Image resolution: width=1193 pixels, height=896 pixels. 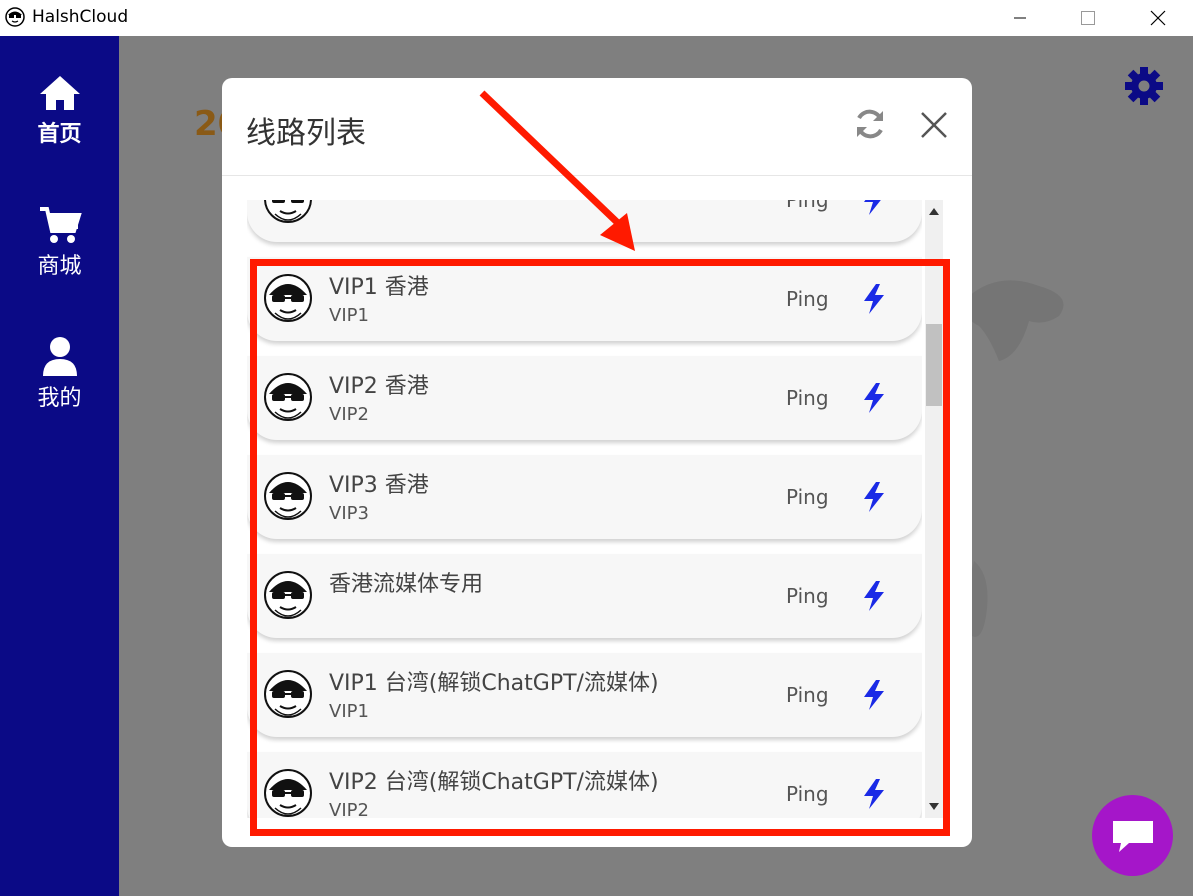 What do you see at coordinates (59, 398) in the screenshot?
I see `sidebar-item-label: 我的` at bounding box center [59, 398].